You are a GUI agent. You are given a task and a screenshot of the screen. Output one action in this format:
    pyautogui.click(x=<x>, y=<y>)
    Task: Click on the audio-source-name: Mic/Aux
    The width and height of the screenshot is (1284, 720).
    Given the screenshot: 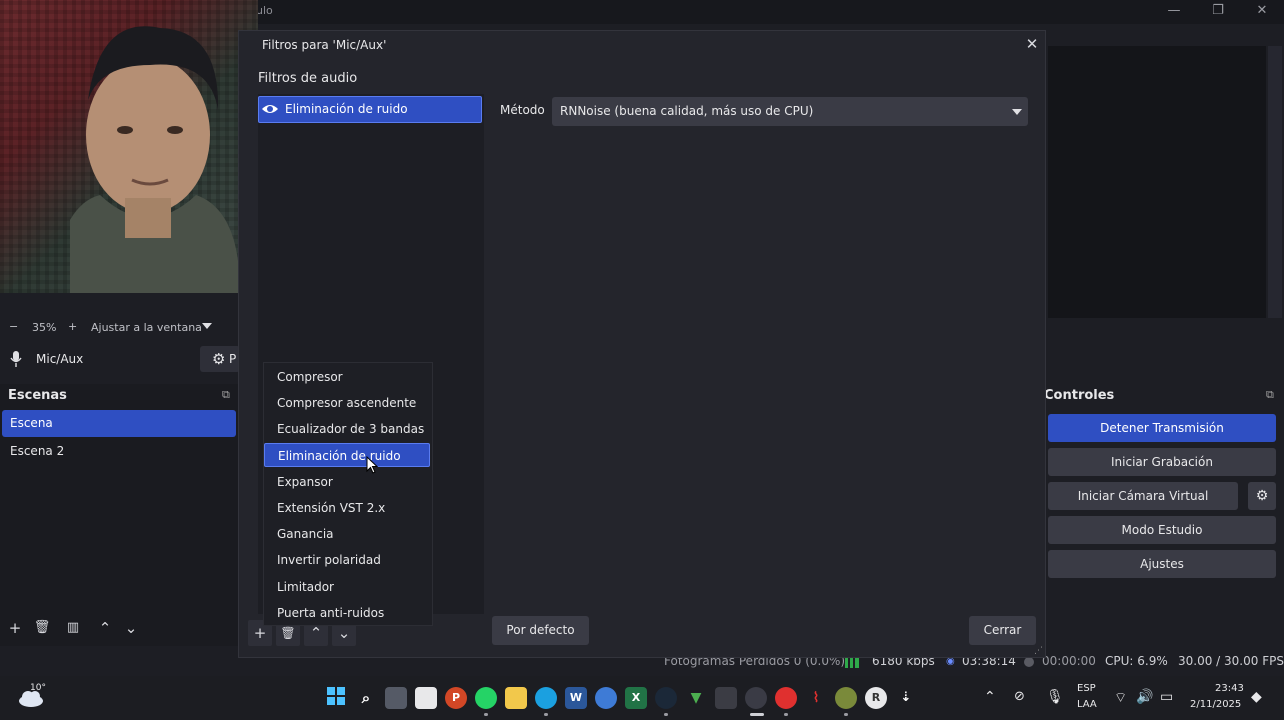 What is the action you would take?
    pyautogui.click(x=60, y=359)
    